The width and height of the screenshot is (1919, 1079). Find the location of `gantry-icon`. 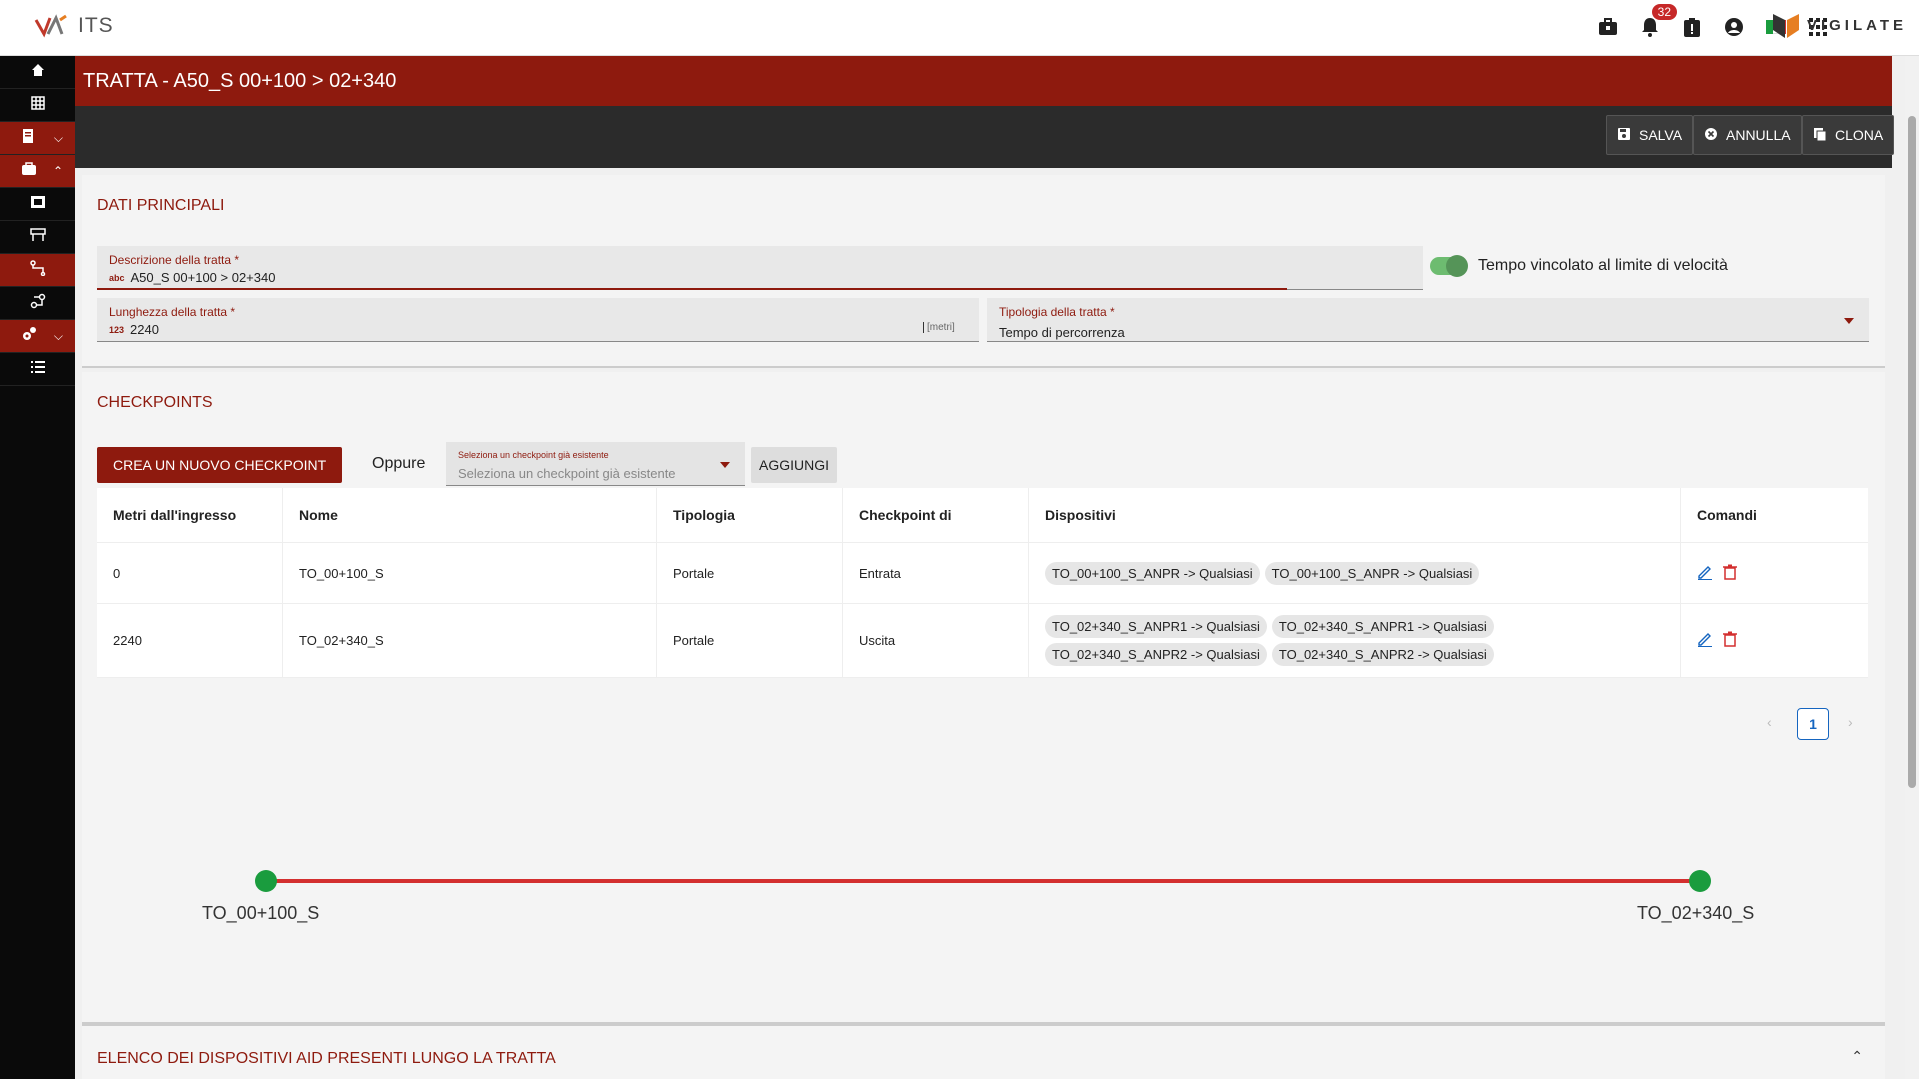

gantry-icon is located at coordinates (37, 237).